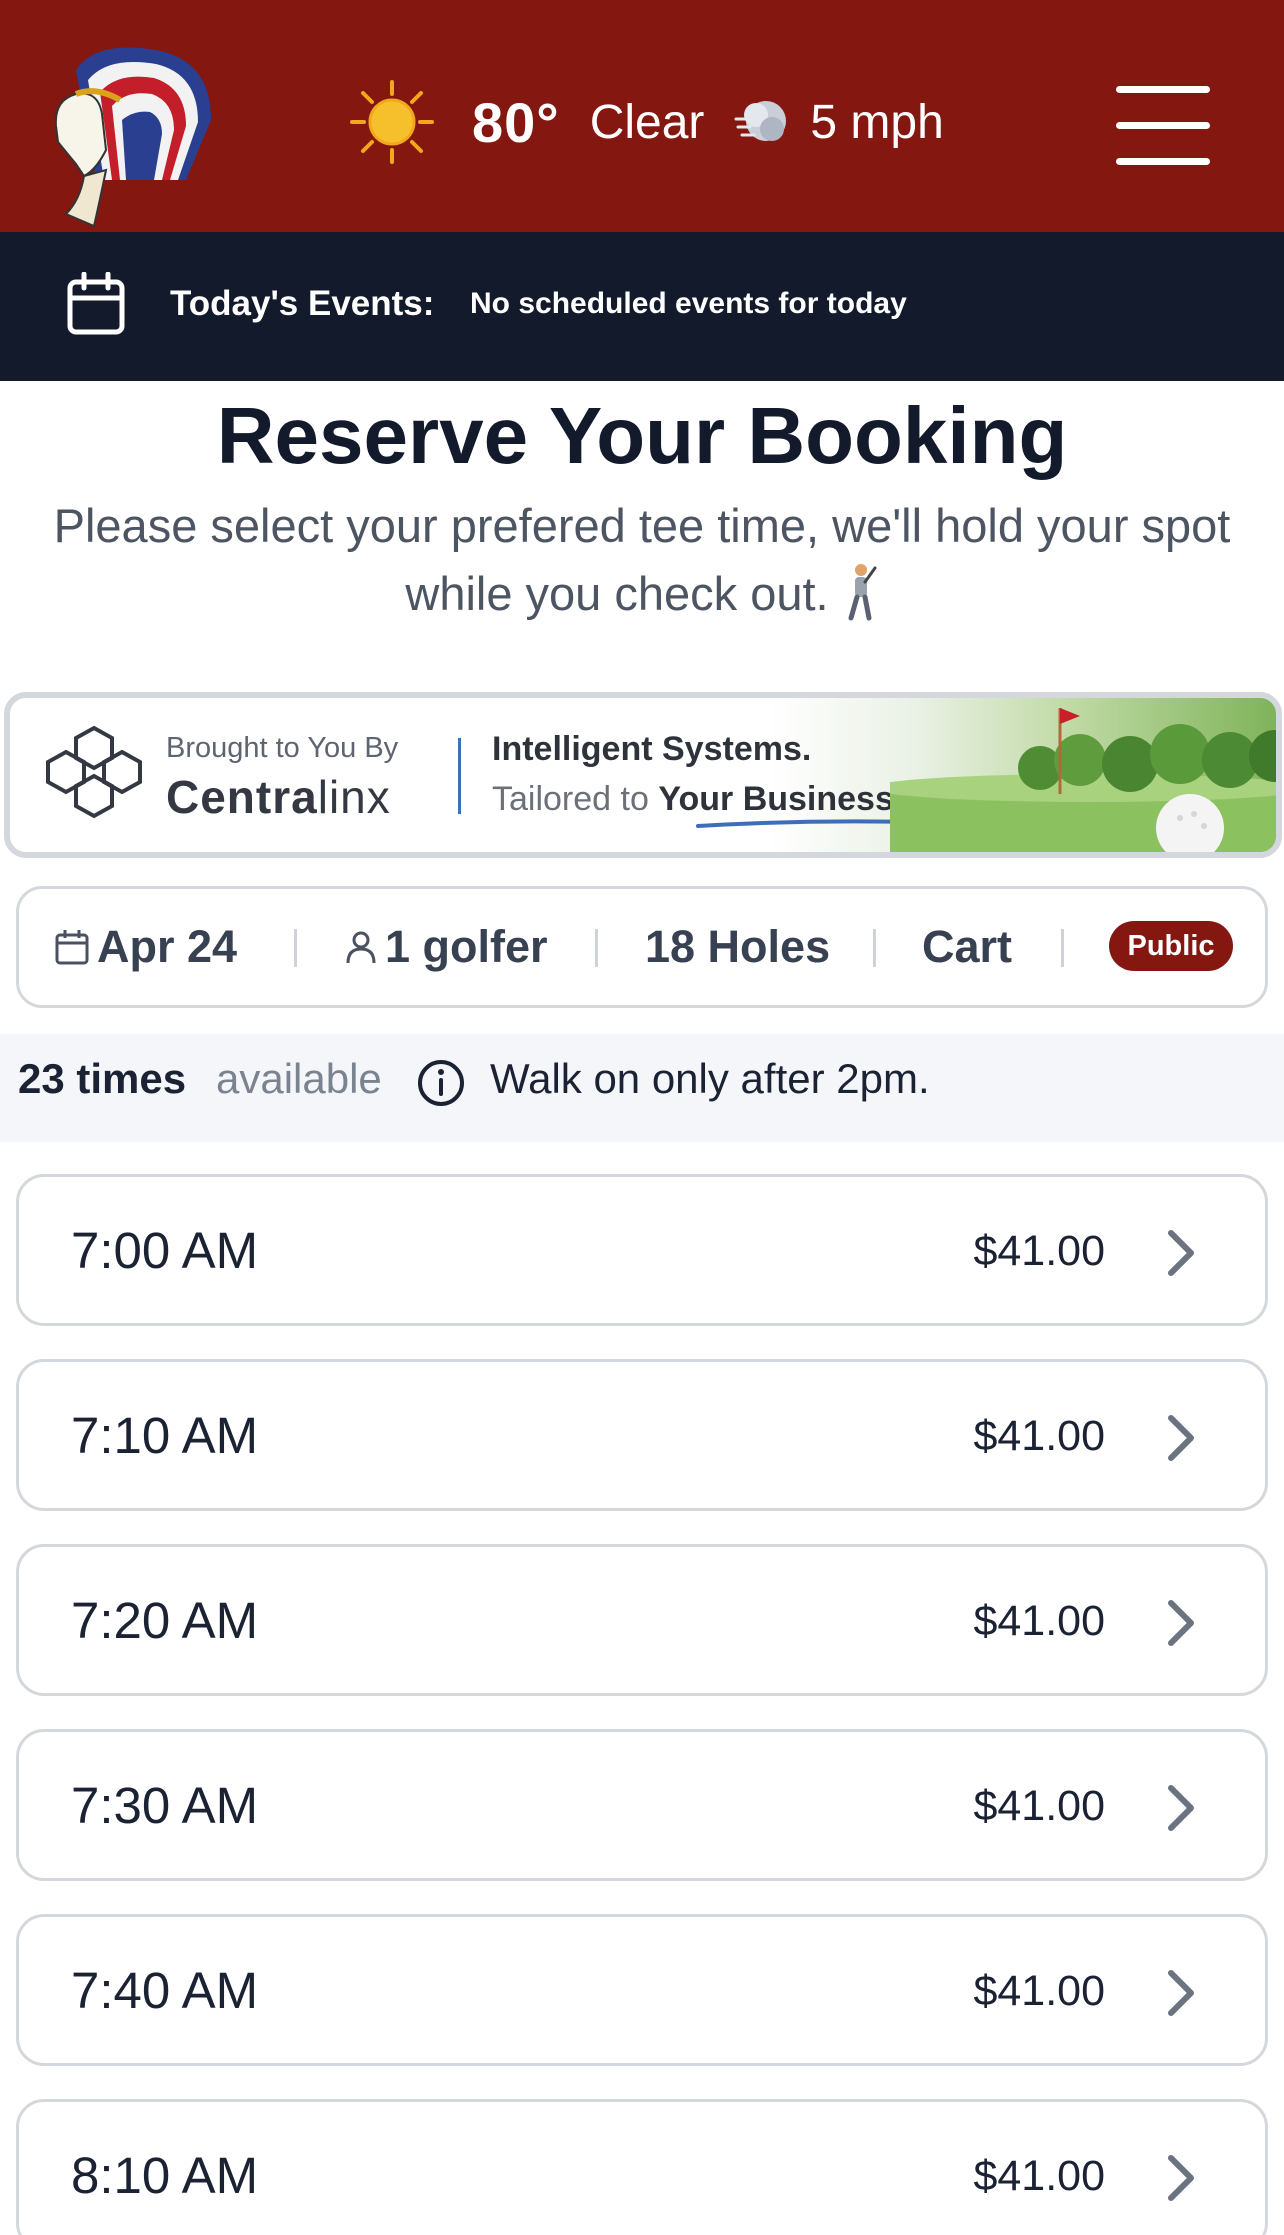 This screenshot has width=1284, height=2235. What do you see at coordinates (1163, 126) in the screenshot?
I see `hamburger-menu-icon` at bounding box center [1163, 126].